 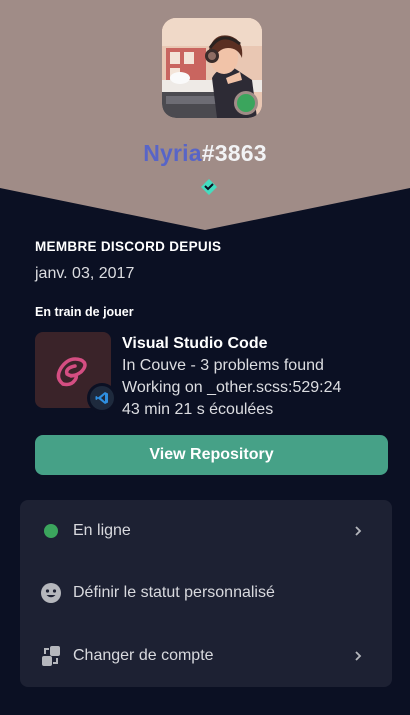 What do you see at coordinates (51, 656) in the screenshot?
I see `switch-account-icon` at bounding box center [51, 656].